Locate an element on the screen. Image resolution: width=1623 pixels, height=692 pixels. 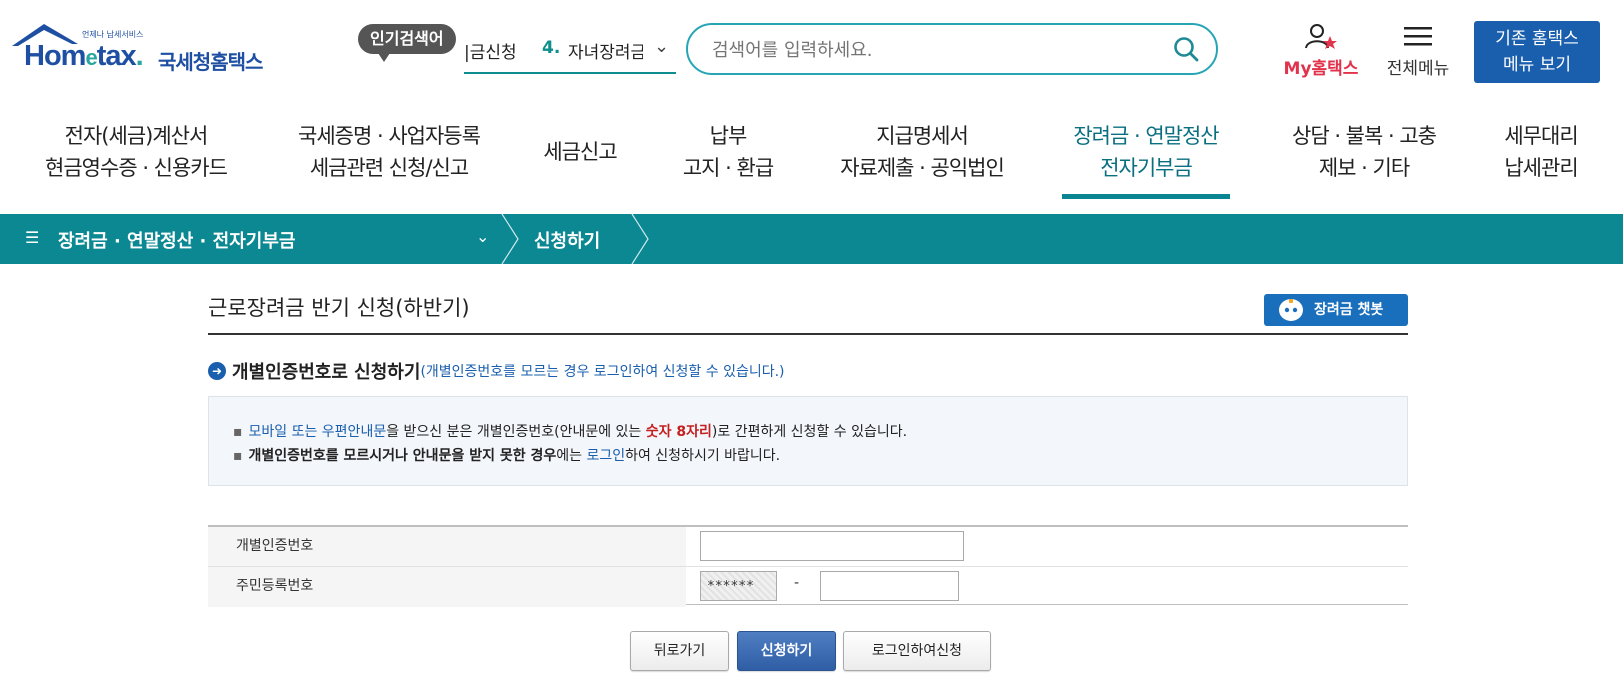
gnb-item-tax-report: 세금신고 is located at coordinates (580, 152).